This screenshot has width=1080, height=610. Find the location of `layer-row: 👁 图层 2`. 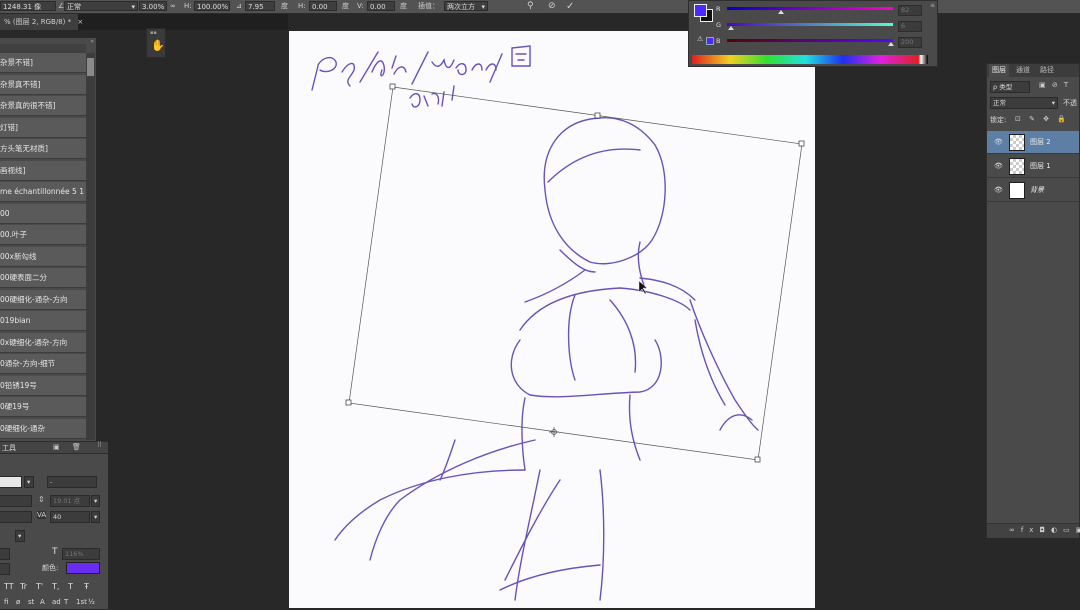

layer-row: 👁 图层 2 is located at coordinates (1033, 142).